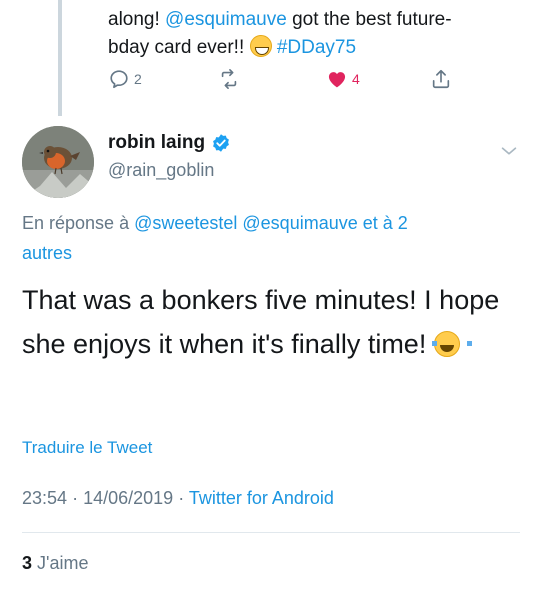  Describe the element at coordinates (63, 563) in the screenshot. I see `likes-label: J'aime` at that location.